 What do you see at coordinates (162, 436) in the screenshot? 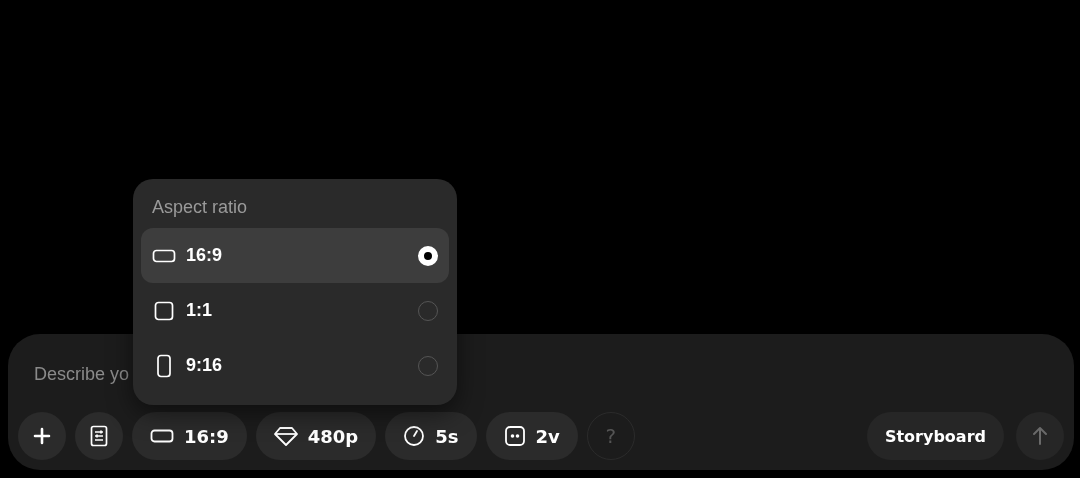
I see `rectangle-icon` at bounding box center [162, 436].